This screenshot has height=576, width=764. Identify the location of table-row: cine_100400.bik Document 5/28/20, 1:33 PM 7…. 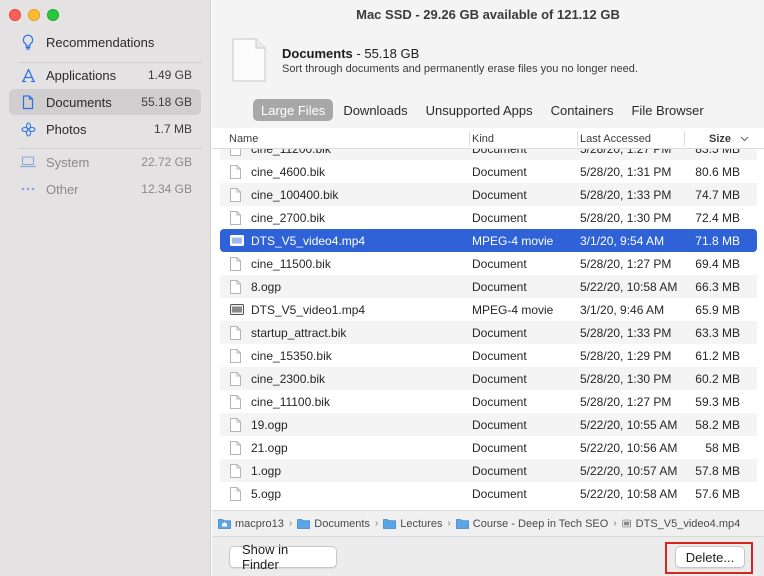
(488, 194).